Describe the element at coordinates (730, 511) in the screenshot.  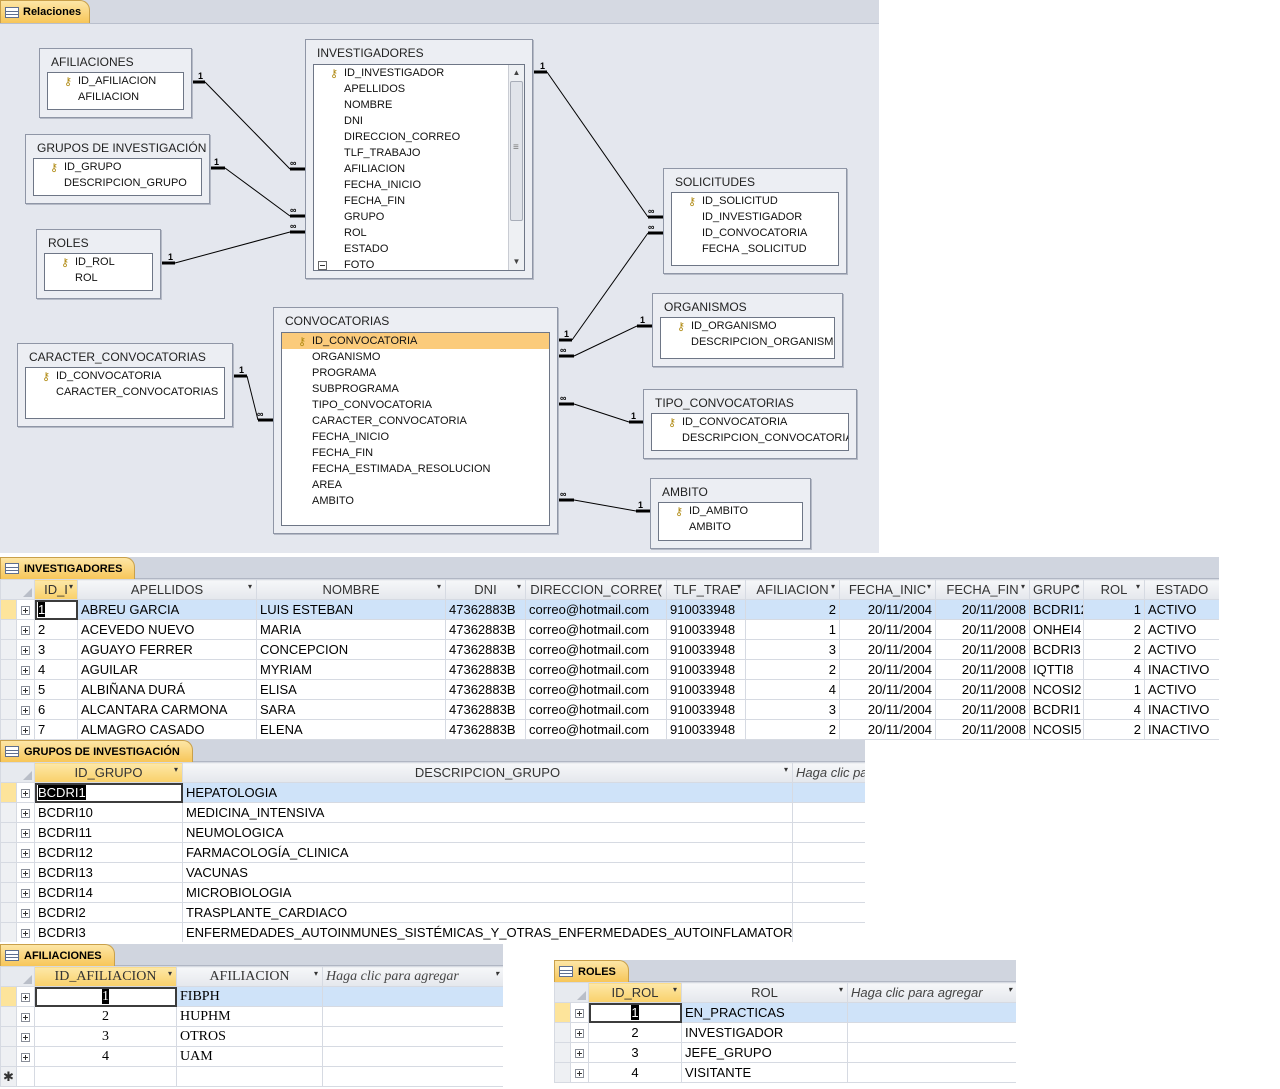
I see `field-item: ⚷ ID_AMBITO` at that location.